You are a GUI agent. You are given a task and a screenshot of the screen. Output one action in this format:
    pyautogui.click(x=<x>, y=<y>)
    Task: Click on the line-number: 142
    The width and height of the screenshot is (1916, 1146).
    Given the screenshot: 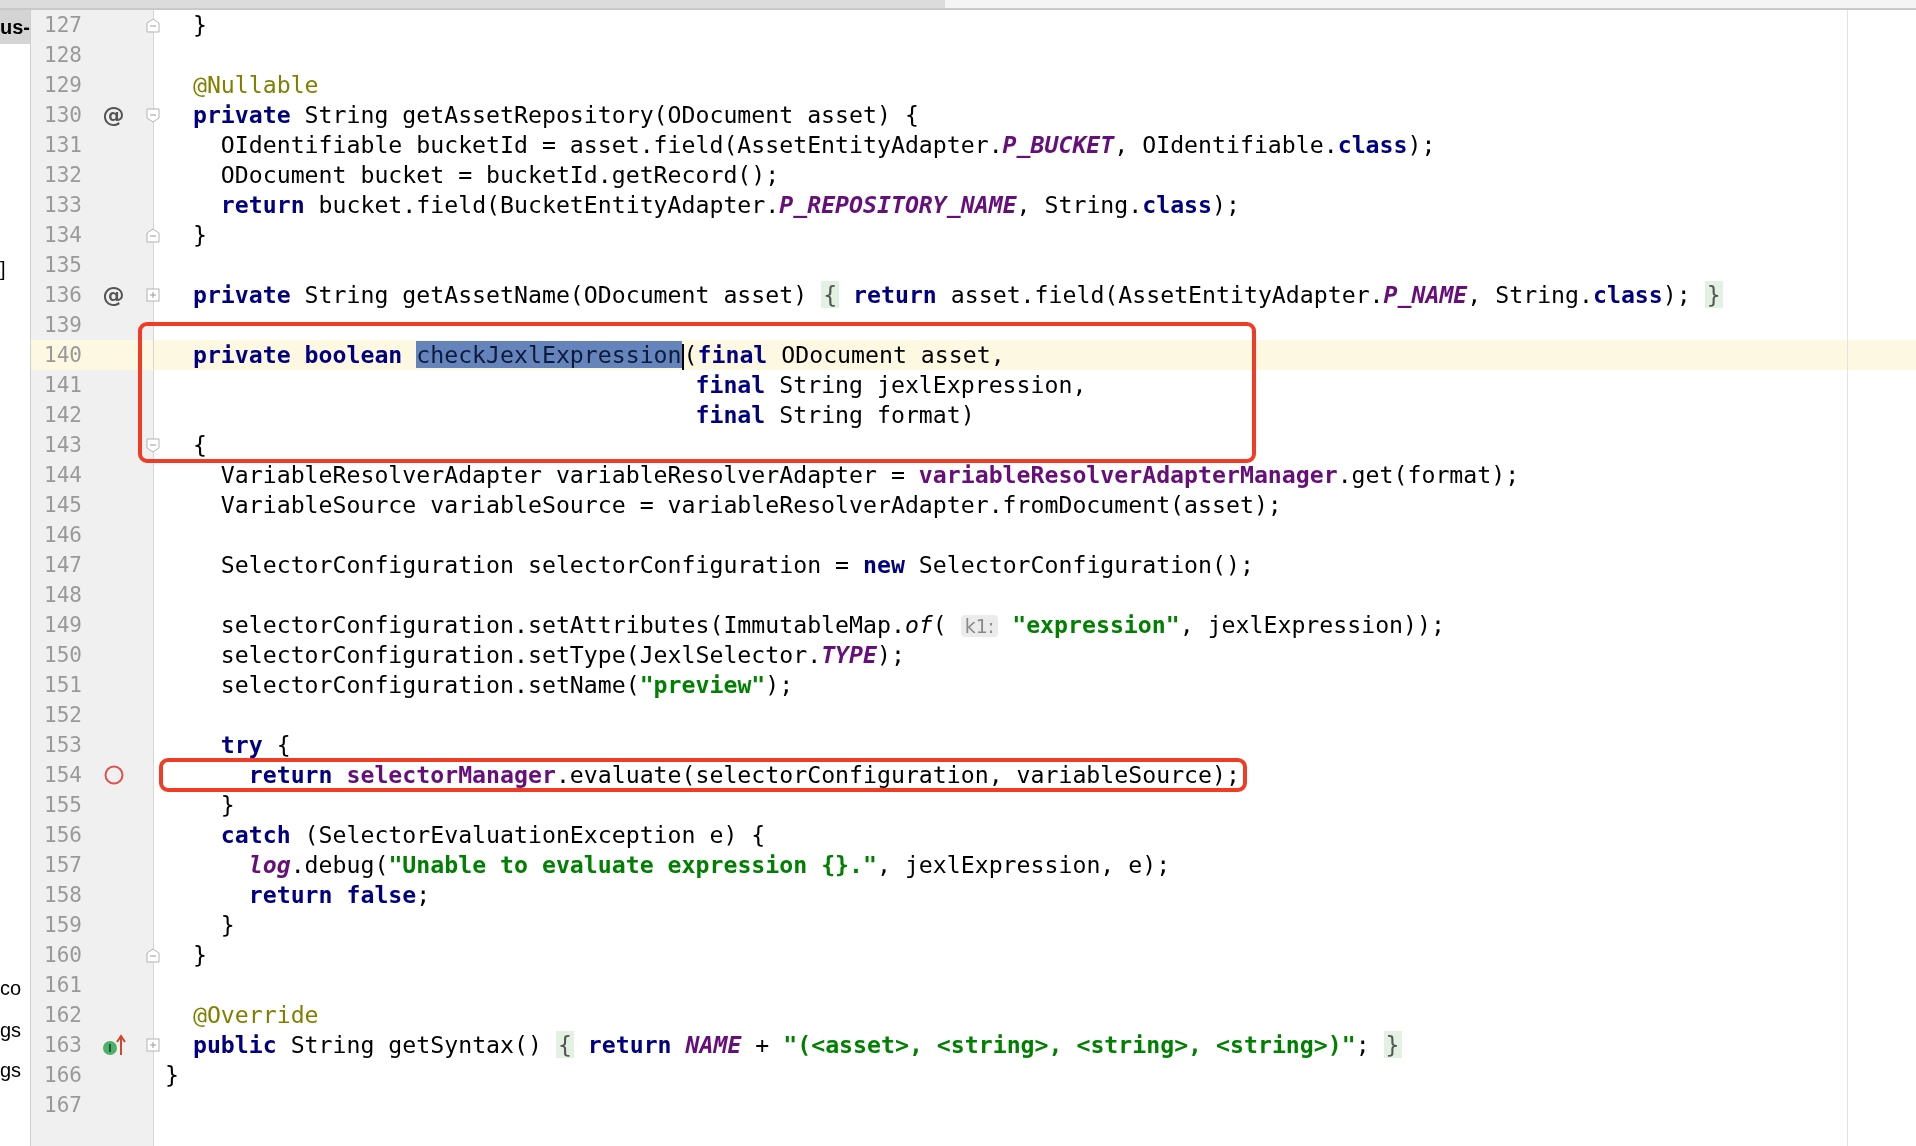 What is the action you would take?
    pyautogui.click(x=62, y=415)
    